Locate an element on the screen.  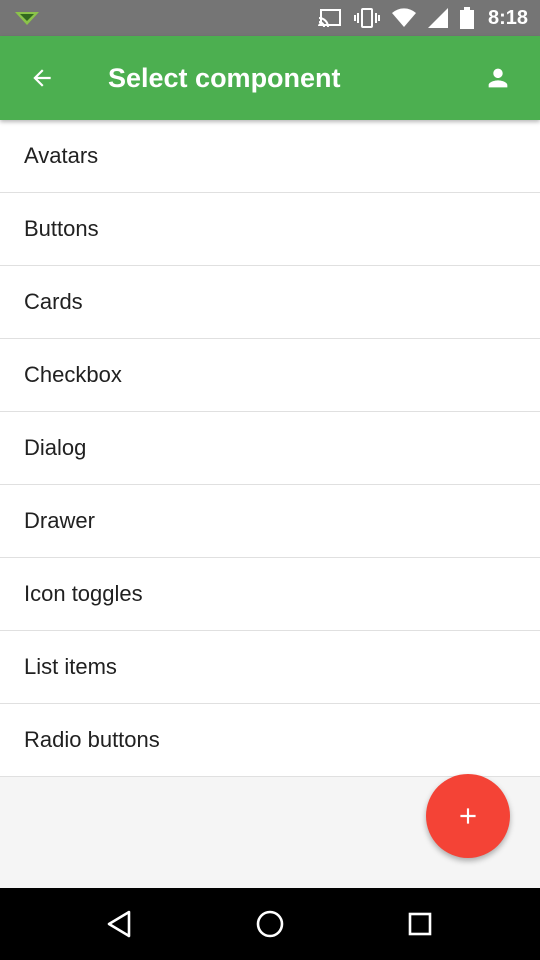
signal-icon is located at coordinates (437, 18).